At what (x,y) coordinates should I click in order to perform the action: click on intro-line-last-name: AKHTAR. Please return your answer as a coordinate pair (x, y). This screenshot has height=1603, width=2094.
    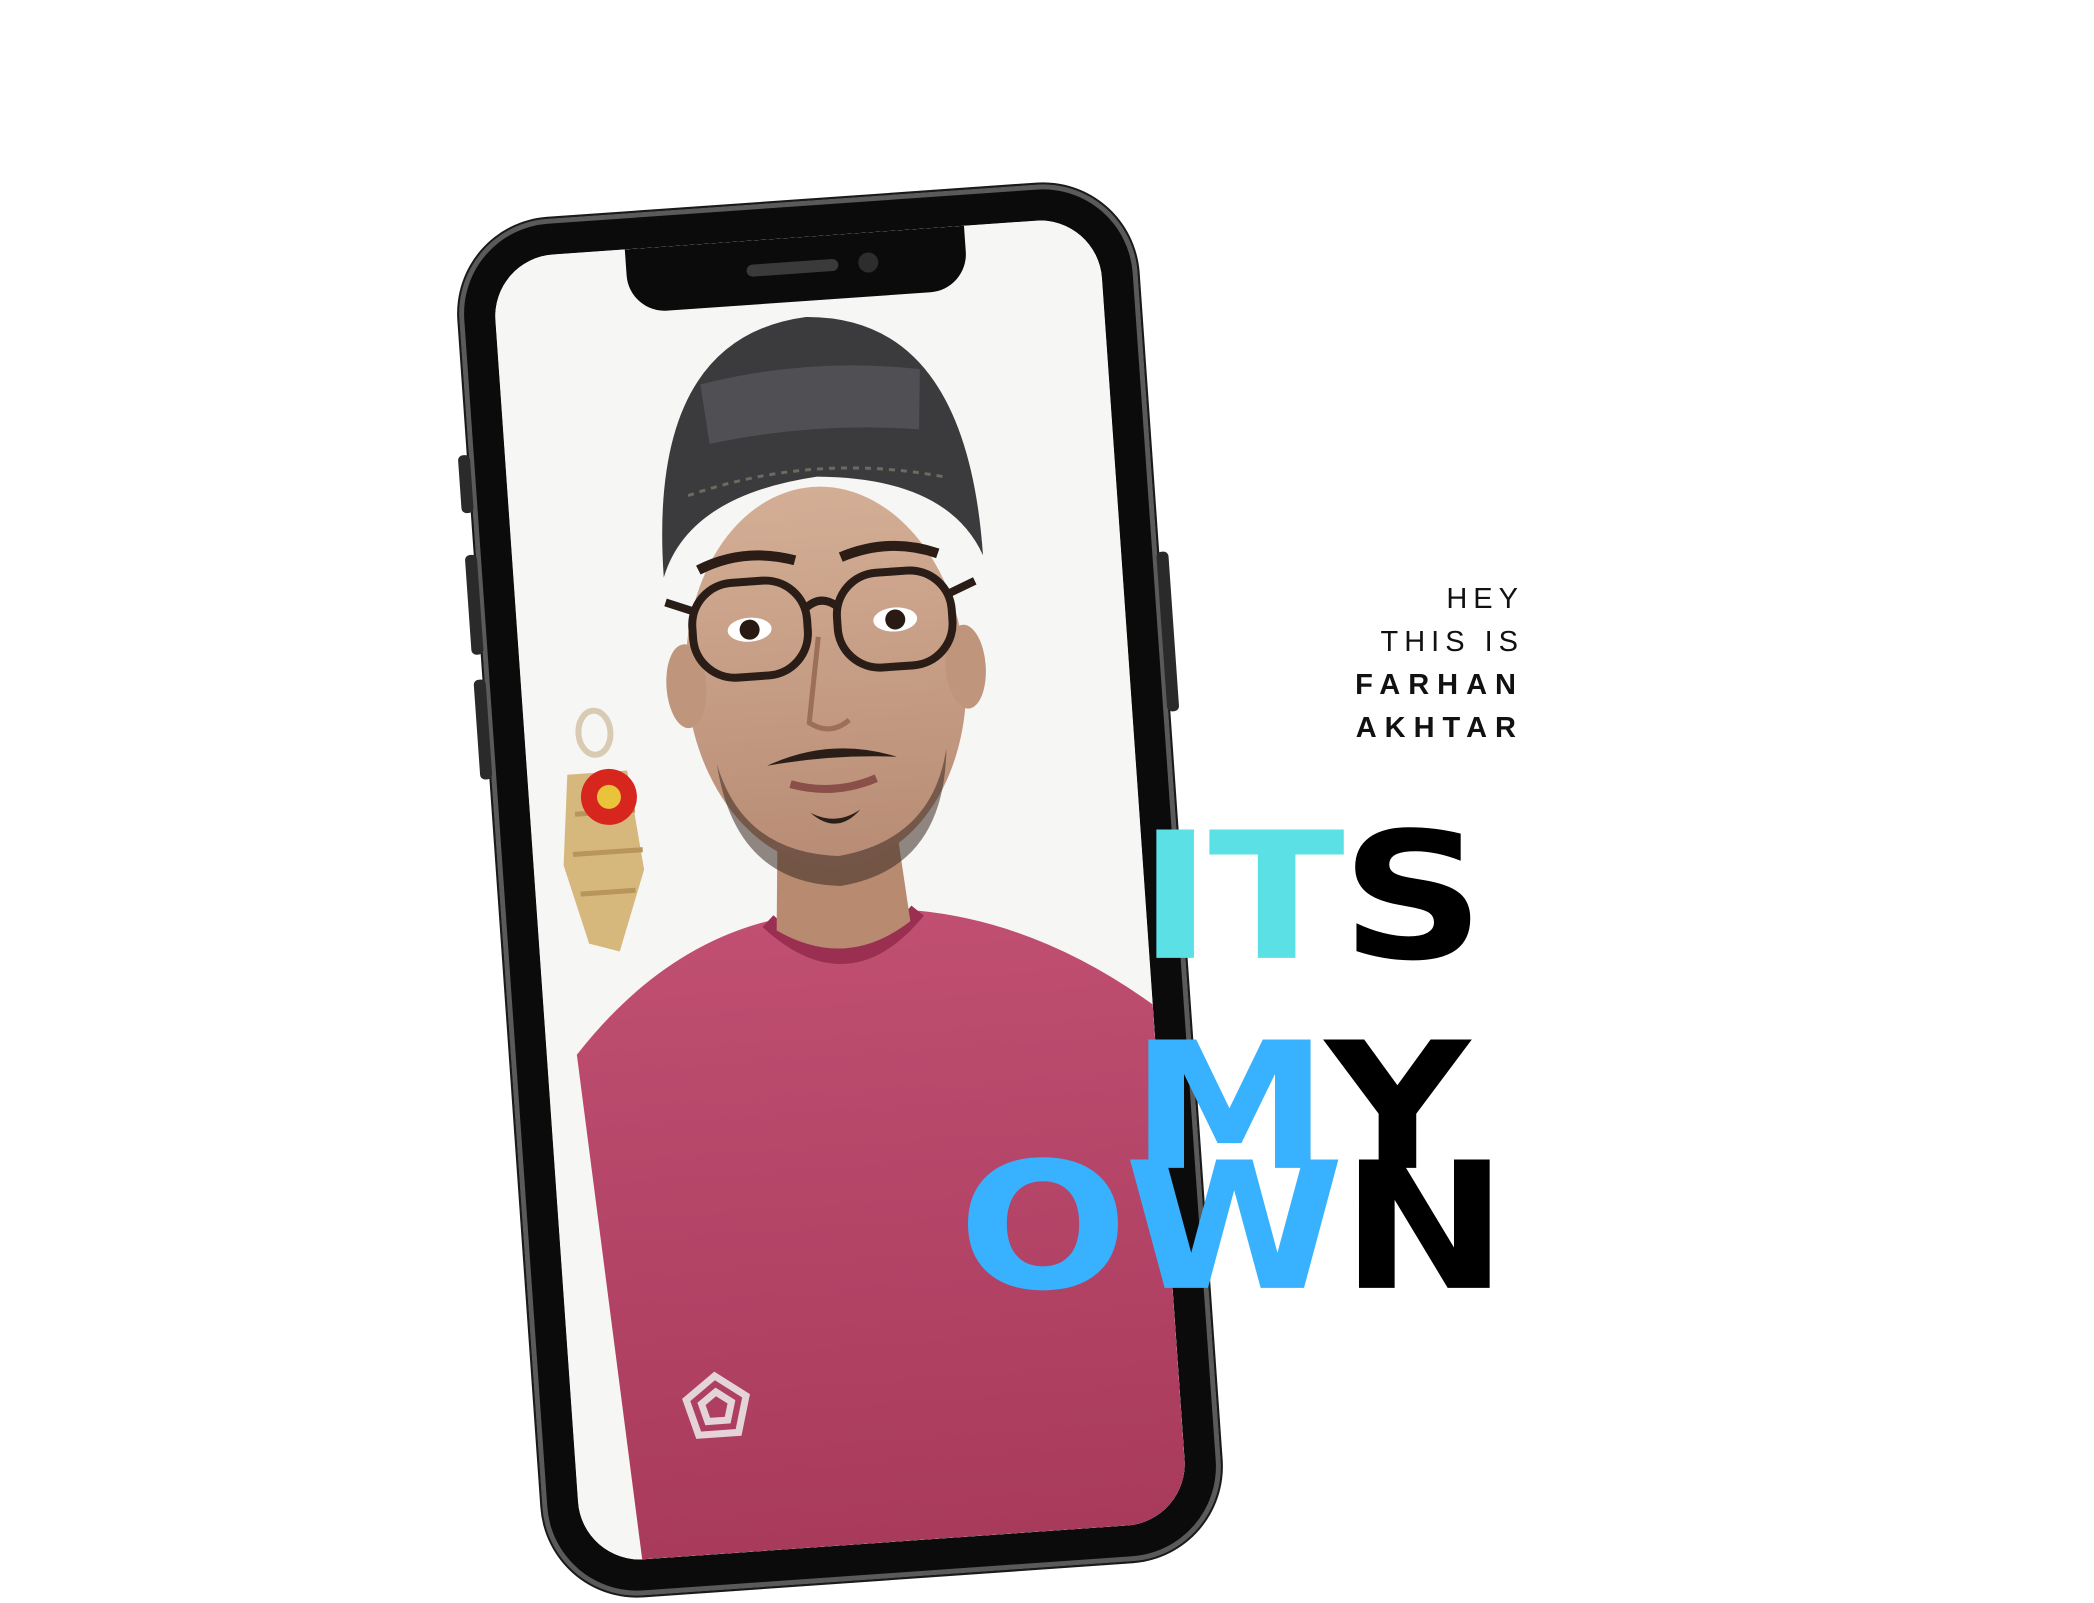
    Looking at the image, I should click on (1439, 728).